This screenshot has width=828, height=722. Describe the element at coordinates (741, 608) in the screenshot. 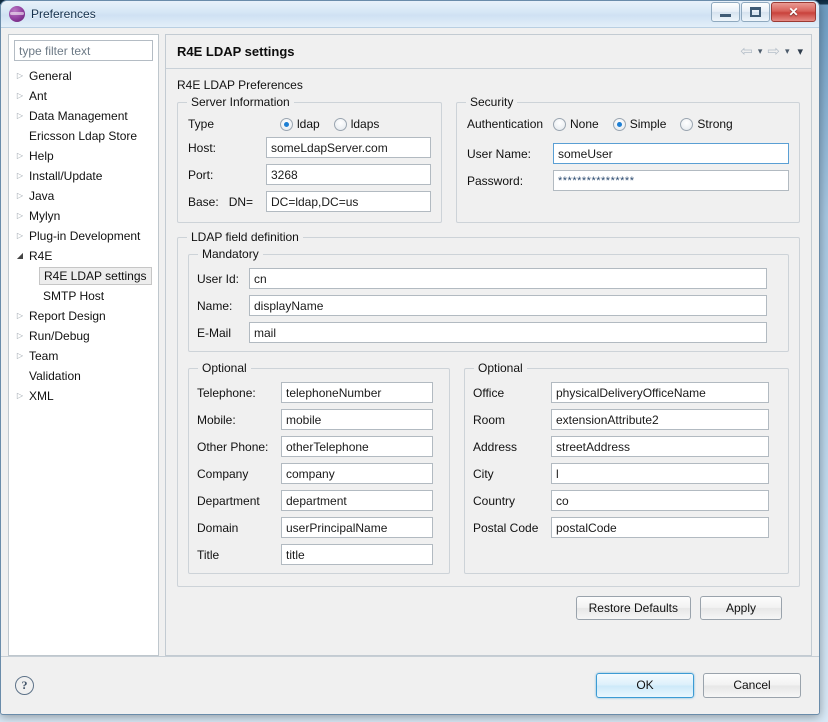

I see `apply-button: Apply` at that location.